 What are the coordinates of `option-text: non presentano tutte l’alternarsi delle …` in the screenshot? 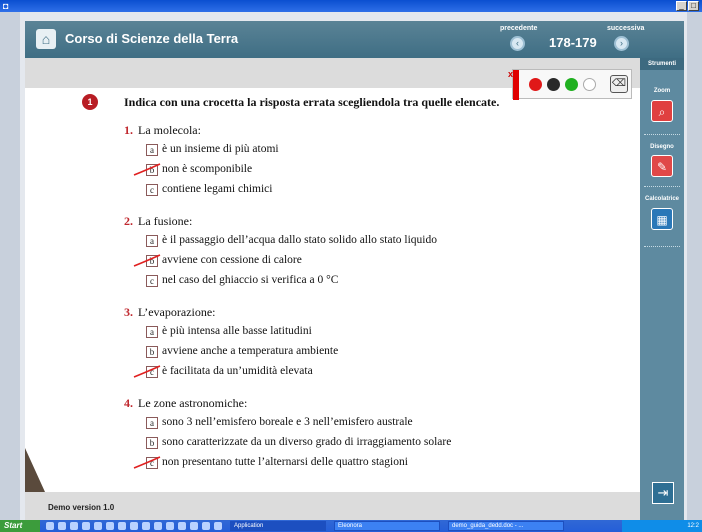 It's located at (285, 462).